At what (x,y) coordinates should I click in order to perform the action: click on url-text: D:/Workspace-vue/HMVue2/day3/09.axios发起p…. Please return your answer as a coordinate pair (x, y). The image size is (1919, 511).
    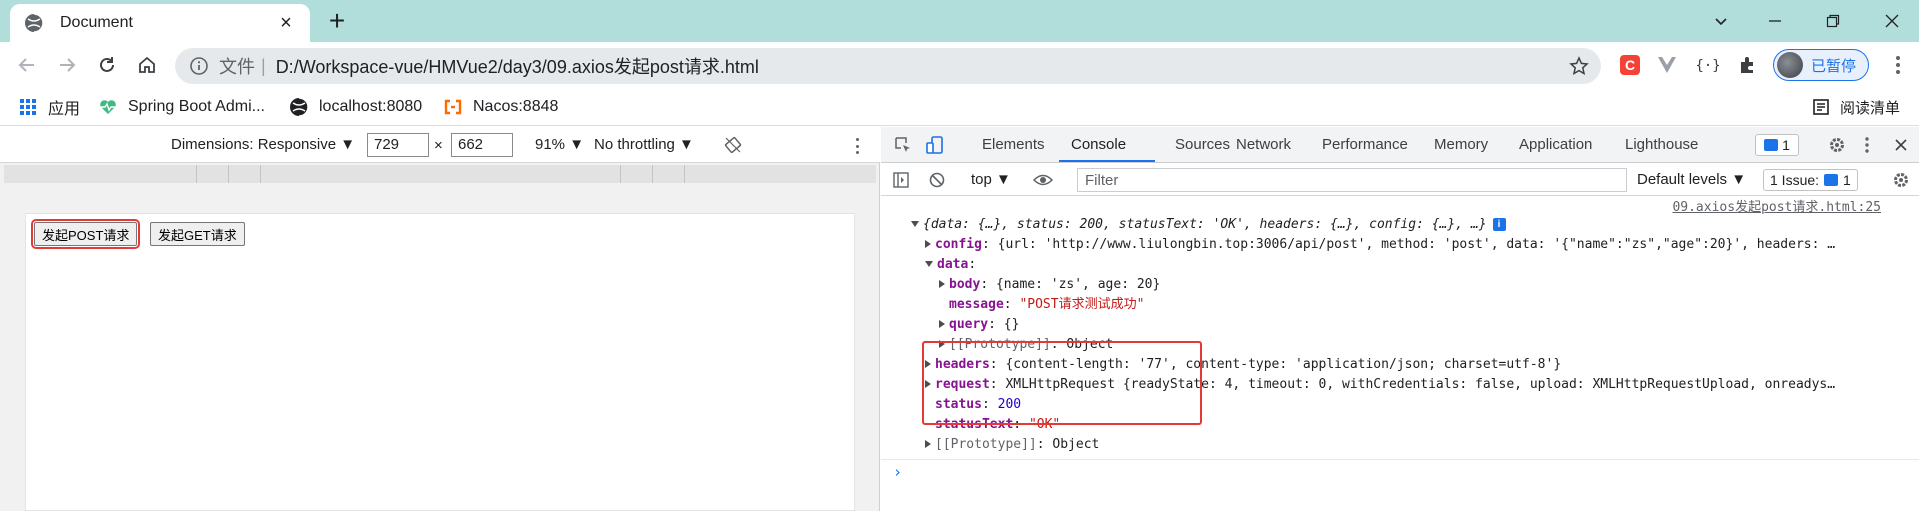
    Looking at the image, I should click on (517, 66).